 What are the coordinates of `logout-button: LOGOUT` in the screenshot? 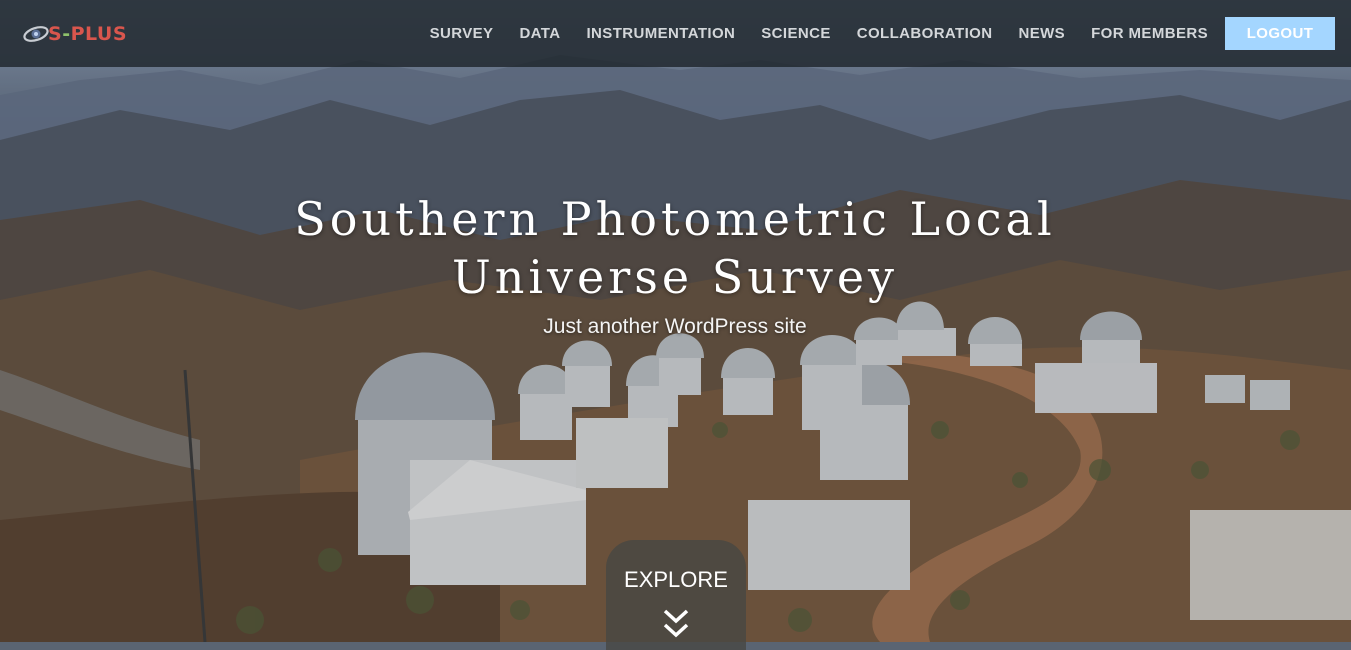 It's located at (1280, 33).